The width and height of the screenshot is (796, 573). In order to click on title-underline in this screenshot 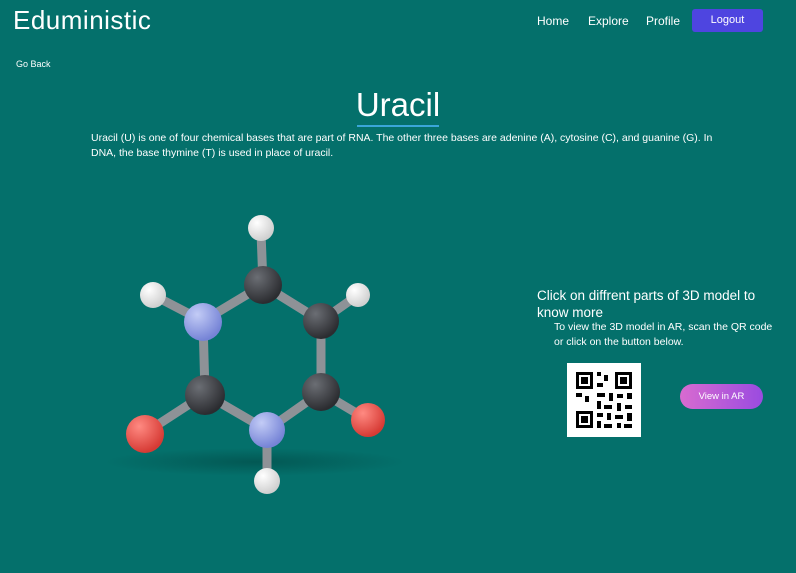, I will do `click(398, 126)`.